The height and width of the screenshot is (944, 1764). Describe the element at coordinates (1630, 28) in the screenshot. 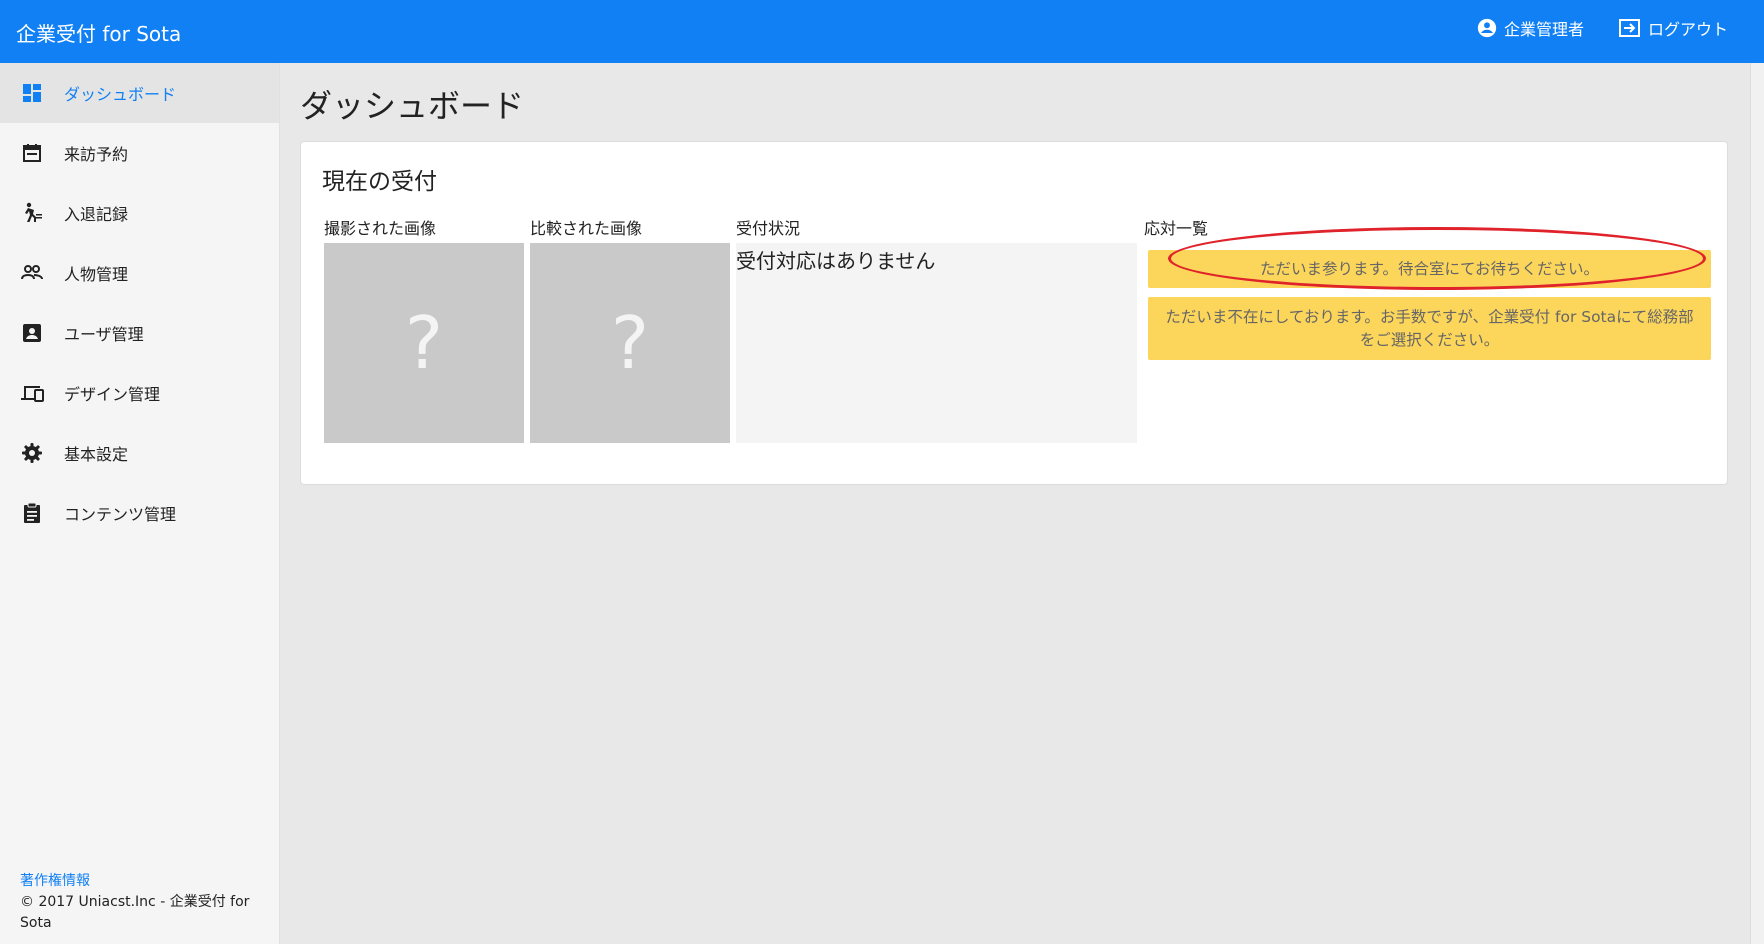

I see `logout-icon` at that location.